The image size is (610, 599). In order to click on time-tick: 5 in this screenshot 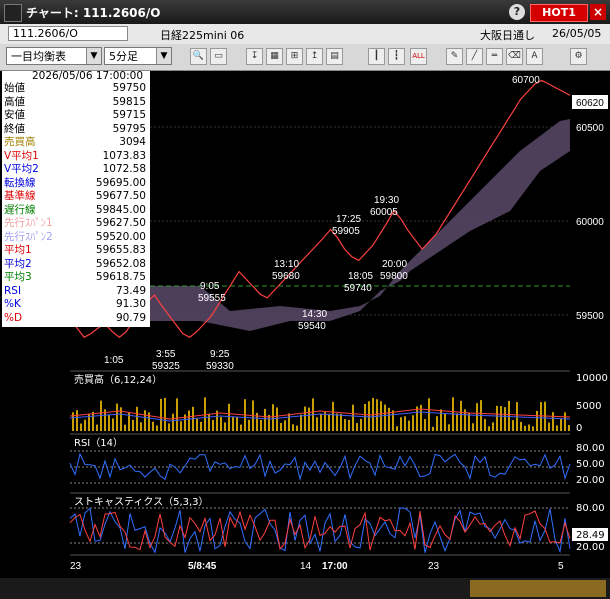, I will do `click(561, 566)`.